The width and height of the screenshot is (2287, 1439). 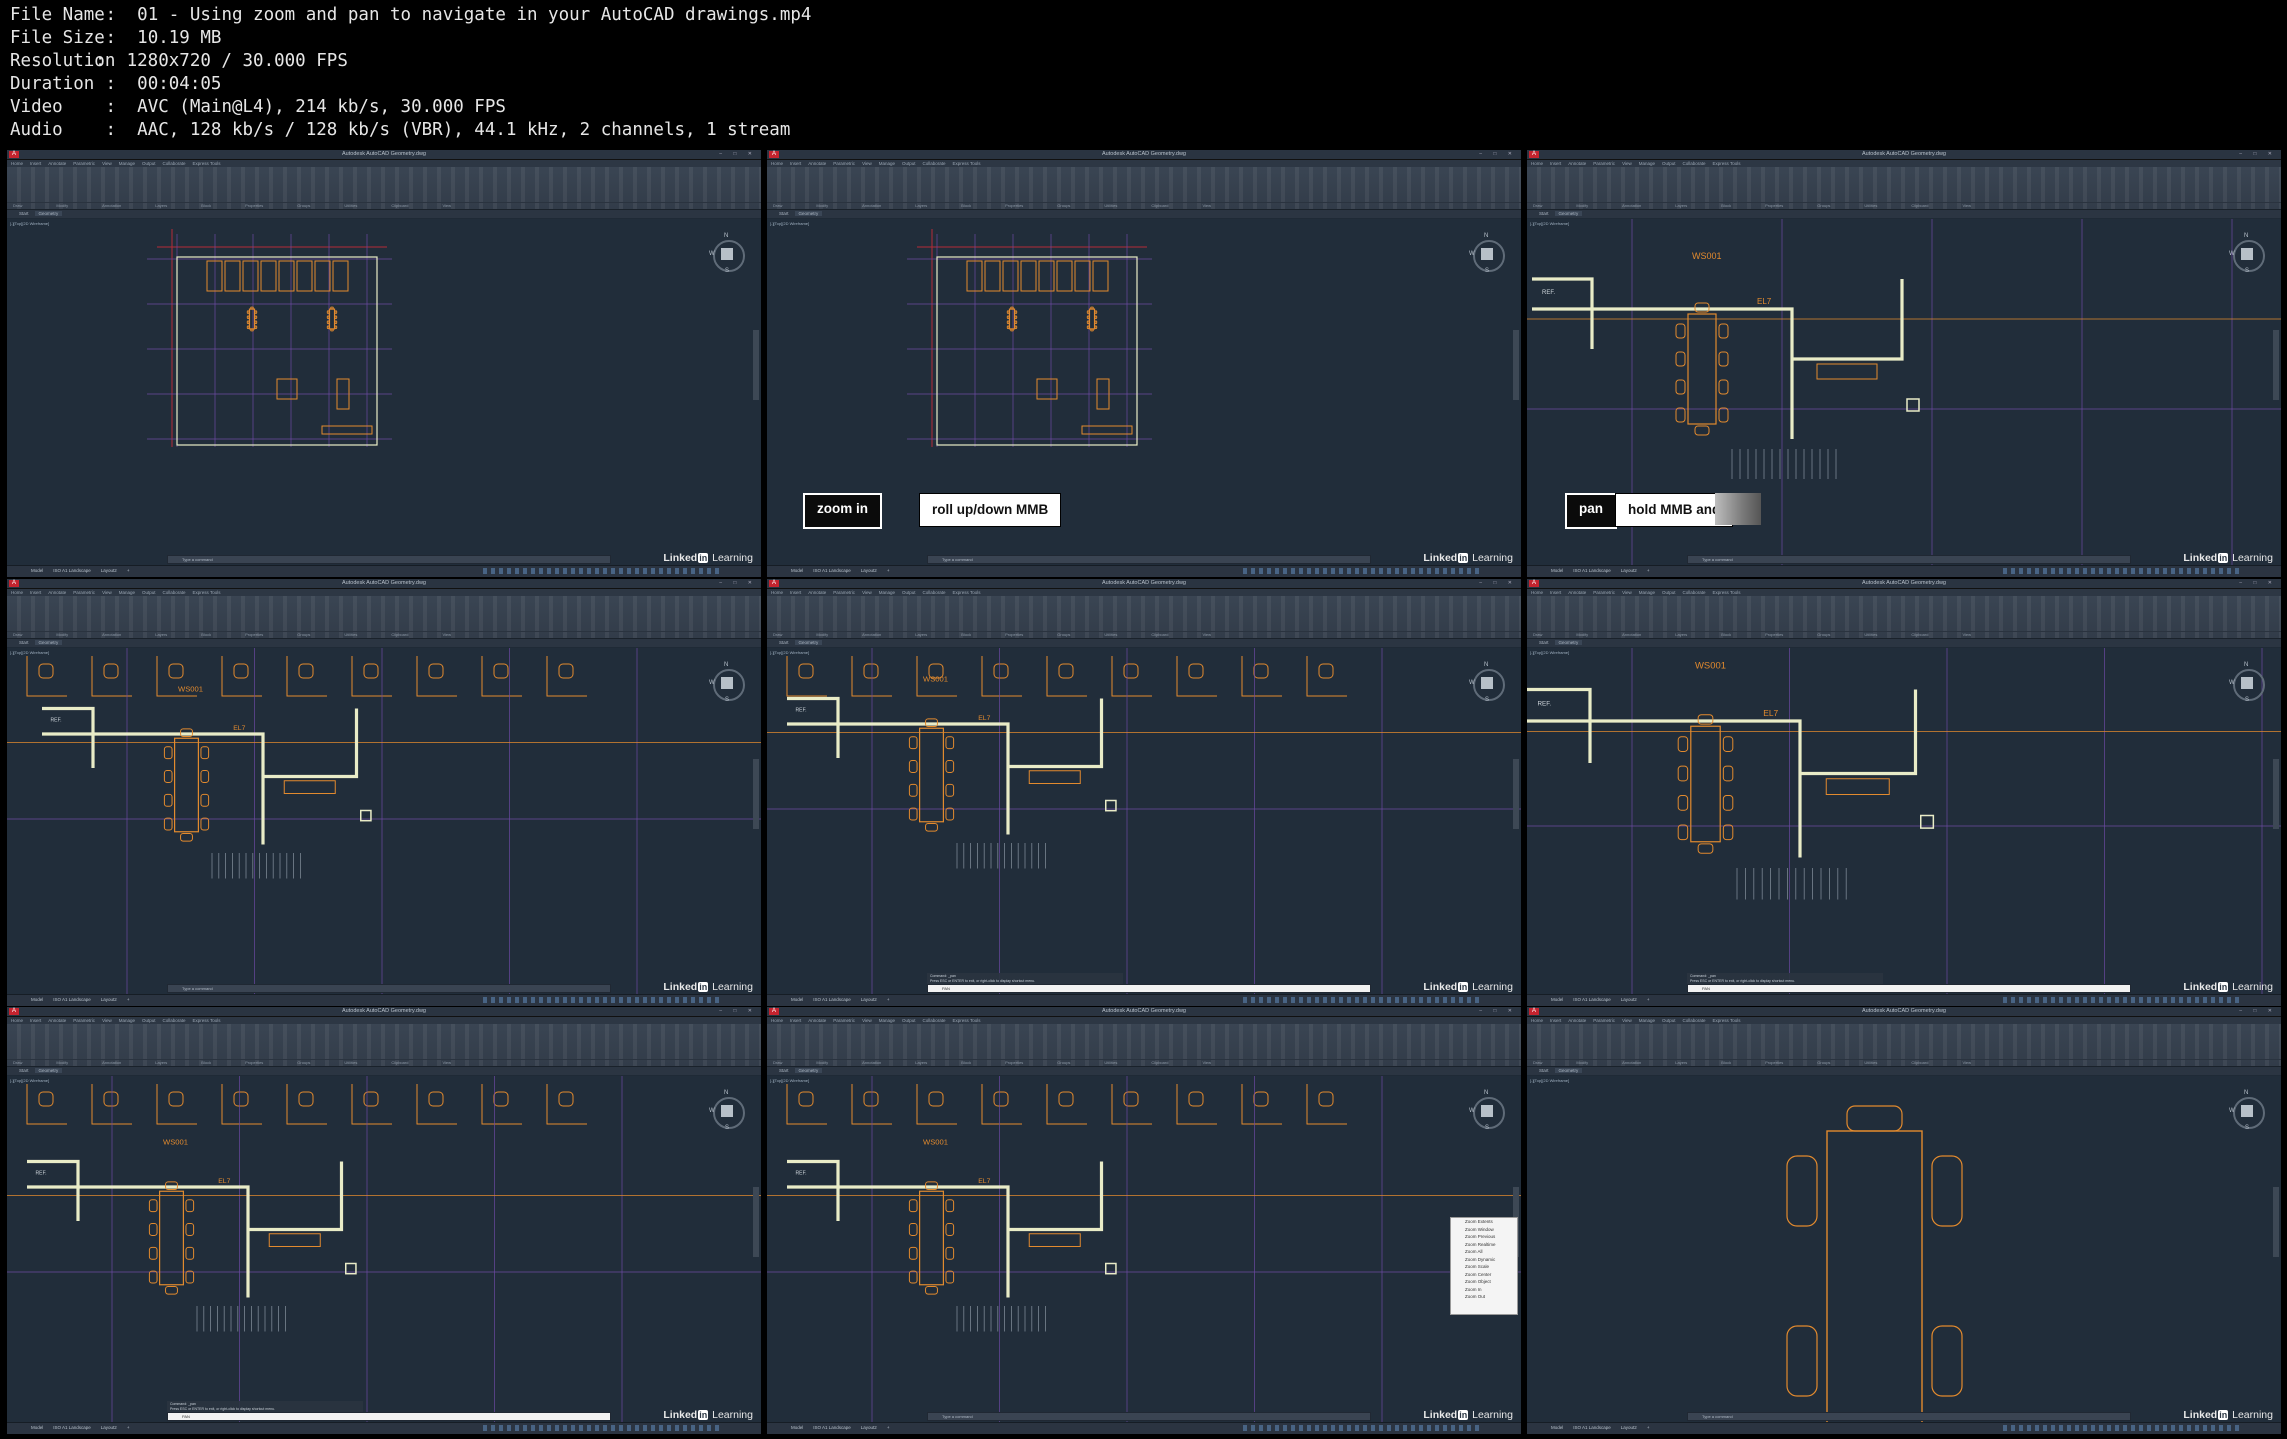 I want to click on drawing-canvas: WS001 EL7 REF., so click(x=1144, y=821).